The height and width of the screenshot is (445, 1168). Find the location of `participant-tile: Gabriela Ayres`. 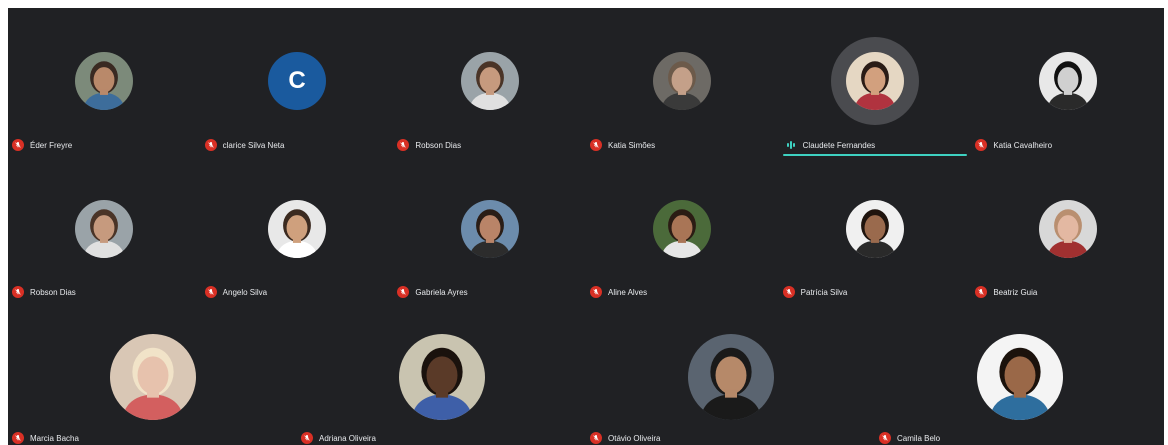

participant-tile: Gabriela Ayres is located at coordinates (489, 230).